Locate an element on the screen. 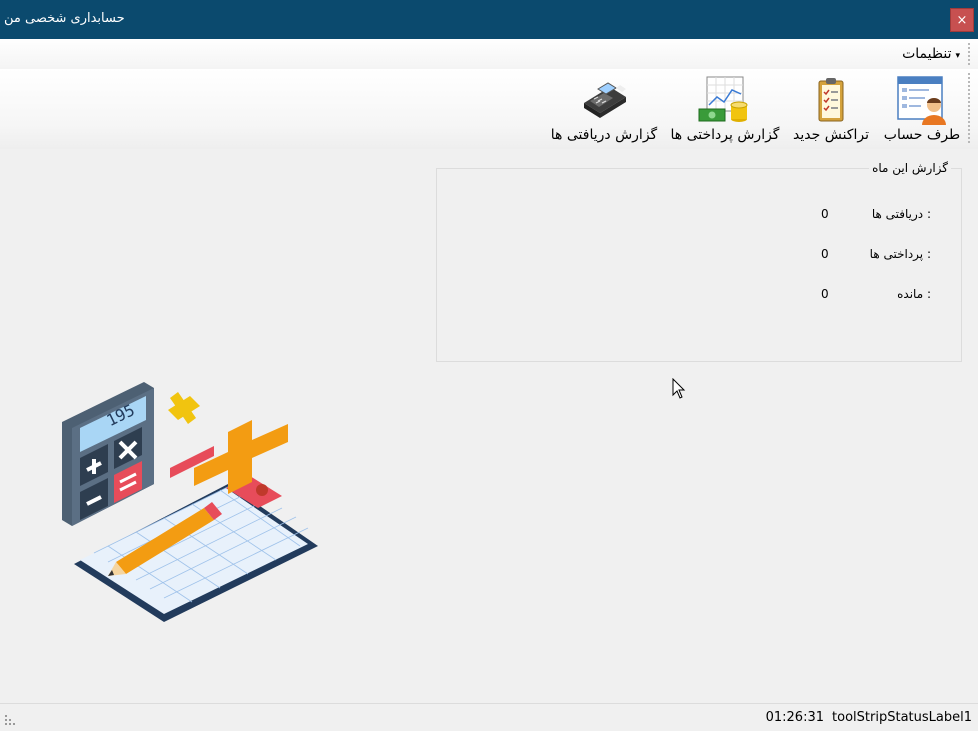 The height and width of the screenshot is (731, 978). payments-report-label: گزارش پرداختی ها is located at coordinates (725, 135).